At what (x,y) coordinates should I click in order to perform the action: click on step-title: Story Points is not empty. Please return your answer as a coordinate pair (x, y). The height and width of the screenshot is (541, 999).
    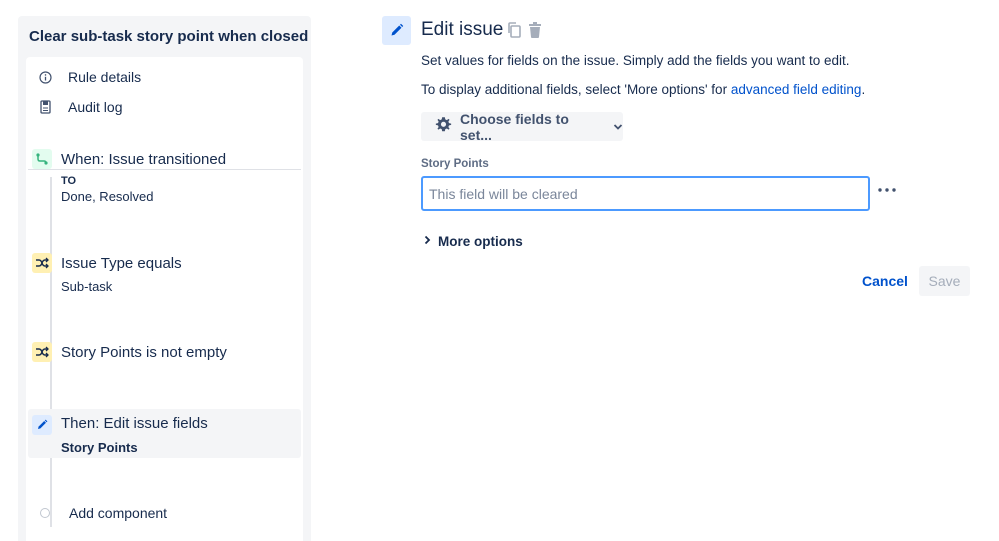
    Looking at the image, I should click on (144, 352).